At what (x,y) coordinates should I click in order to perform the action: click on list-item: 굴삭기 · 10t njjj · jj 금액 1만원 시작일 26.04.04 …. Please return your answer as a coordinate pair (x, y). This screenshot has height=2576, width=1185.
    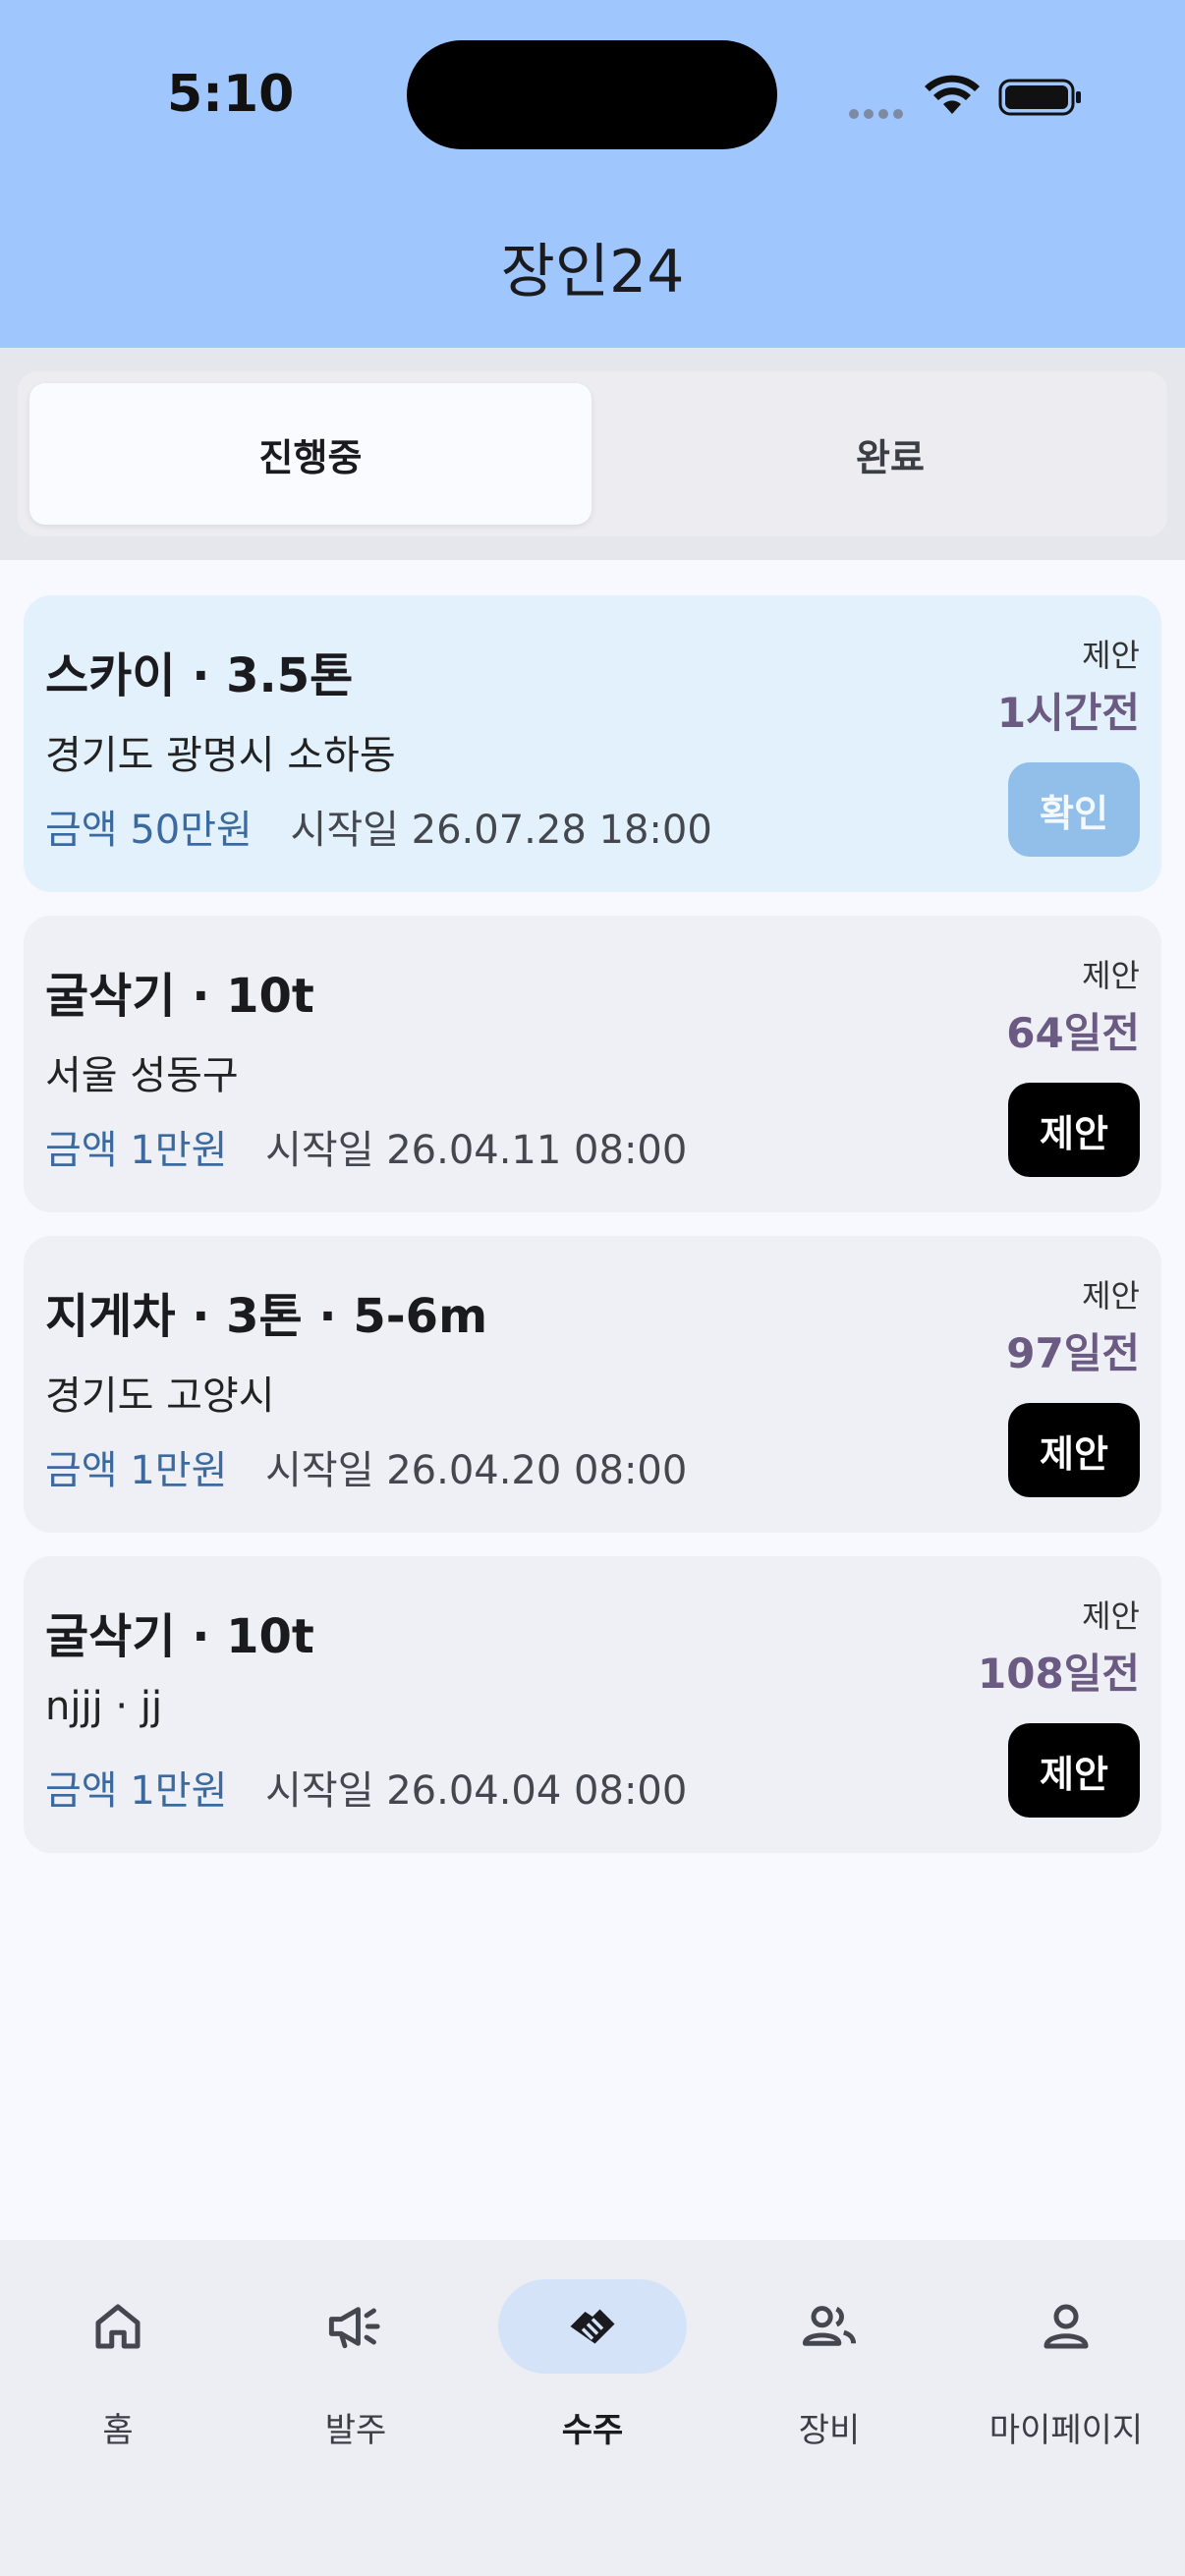
    Looking at the image, I should click on (592, 1704).